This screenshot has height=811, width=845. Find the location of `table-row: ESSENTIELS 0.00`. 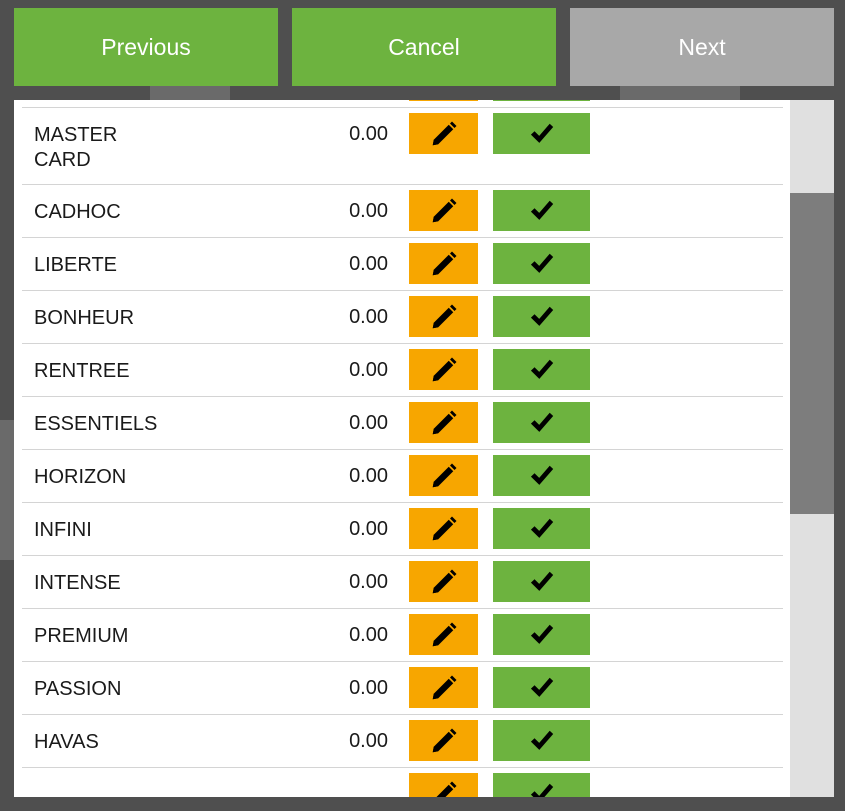

table-row: ESSENTIELS 0.00 is located at coordinates (402, 423).